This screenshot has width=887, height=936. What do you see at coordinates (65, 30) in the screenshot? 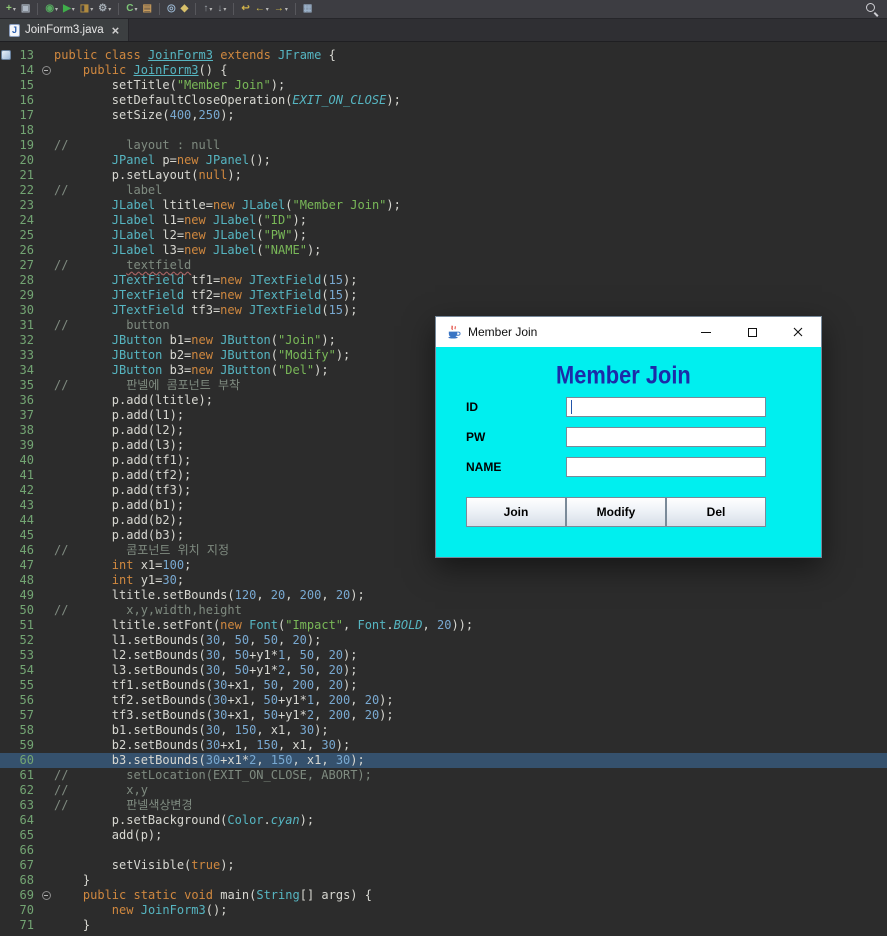
I see `tab-joinform3-java: J JoinForm3.java ×` at bounding box center [65, 30].